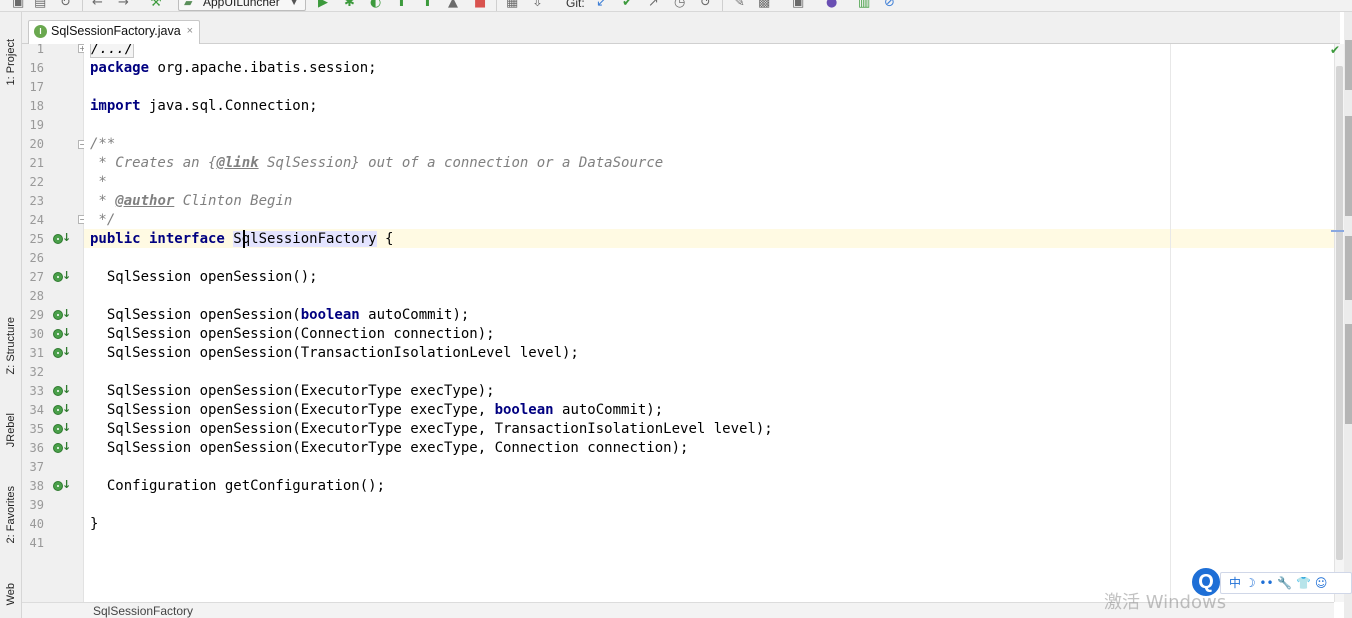 The height and width of the screenshot is (618, 1352). What do you see at coordinates (349, 5) in the screenshot?
I see `debug-icon: ✱` at bounding box center [349, 5].